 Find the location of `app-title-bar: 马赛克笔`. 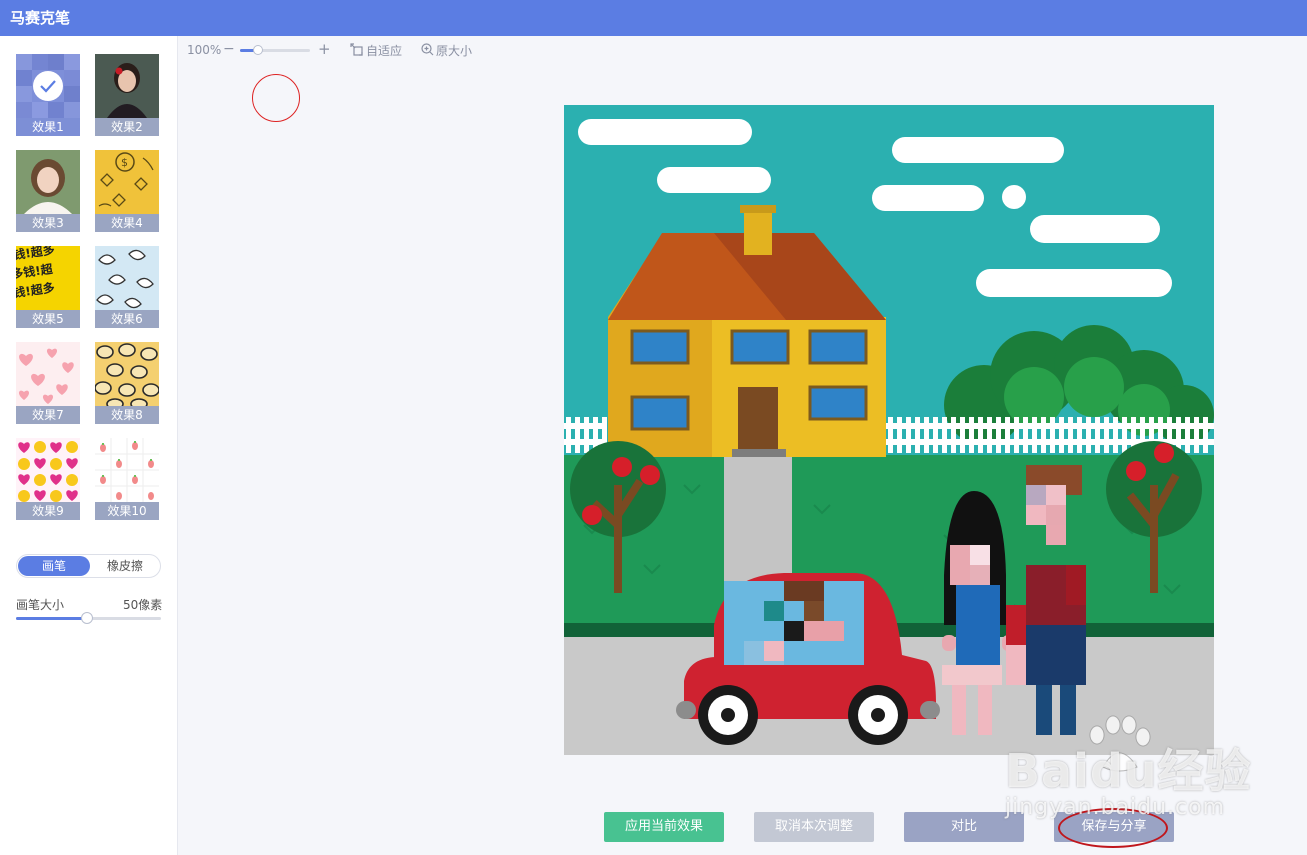

app-title-bar: 马赛克笔 is located at coordinates (653, 18).